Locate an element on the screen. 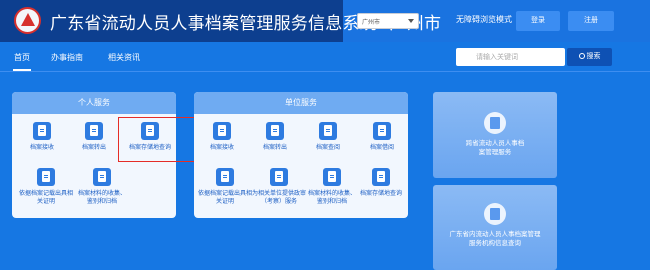 This screenshot has width=650, height=270. tile-unit-location-query: 档案存储地查询 is located at coordinates (381, 183).